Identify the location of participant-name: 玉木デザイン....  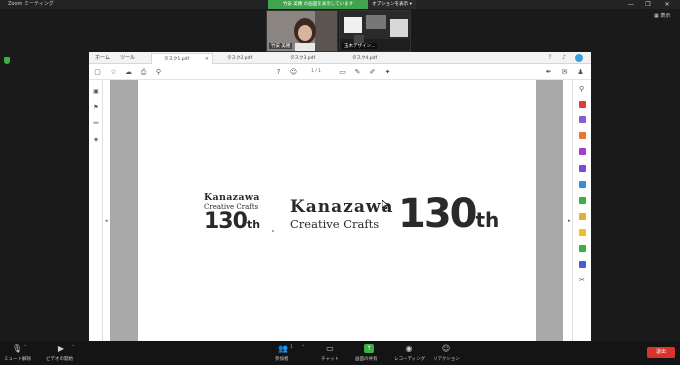
(360, 46).